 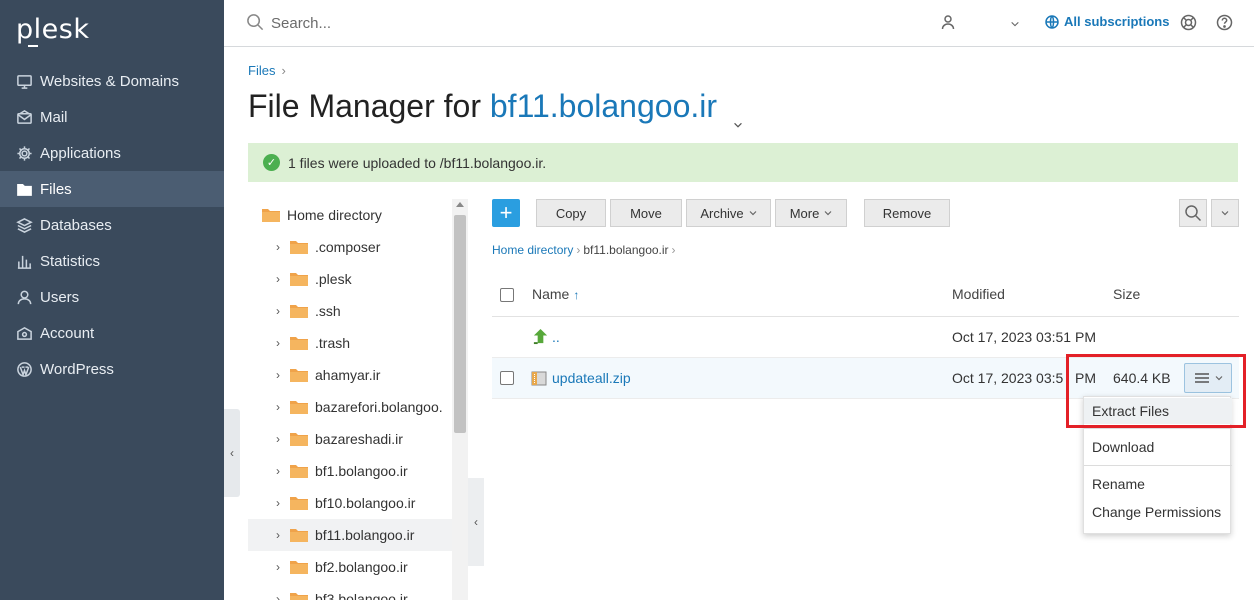 I want to click on check-circle-icon: ✓, so click(x=271, y=162).